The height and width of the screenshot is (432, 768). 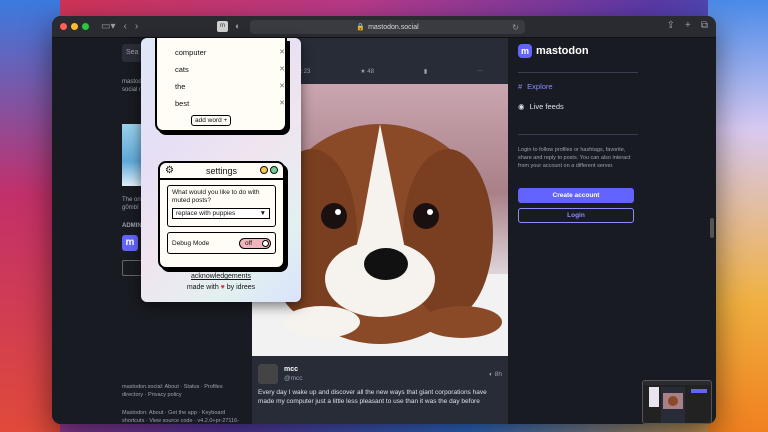 I want to click on list-item: the ✕, so click(x=230, y=86).